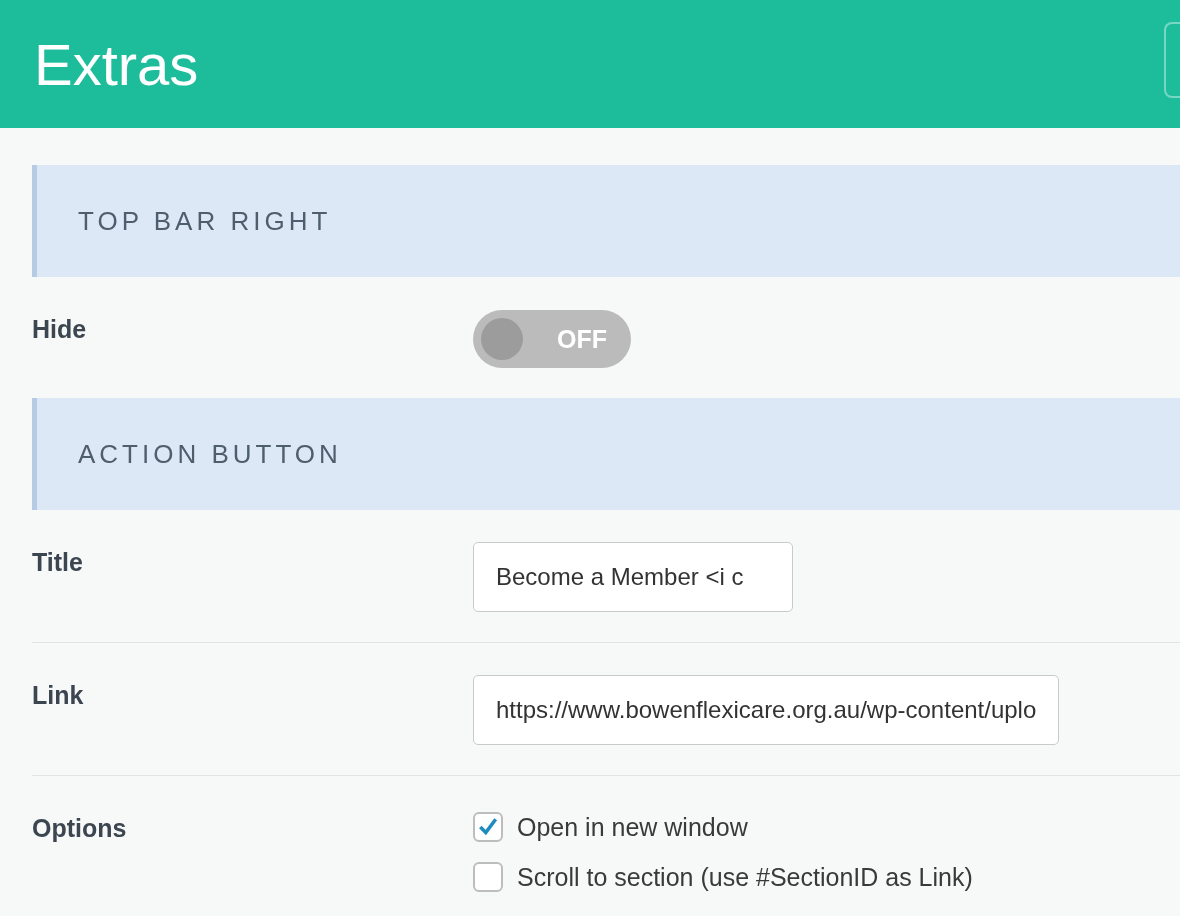  Describe the element at coordinates (80, 828) in the screenshot. I see `field-label: Options` at that location.